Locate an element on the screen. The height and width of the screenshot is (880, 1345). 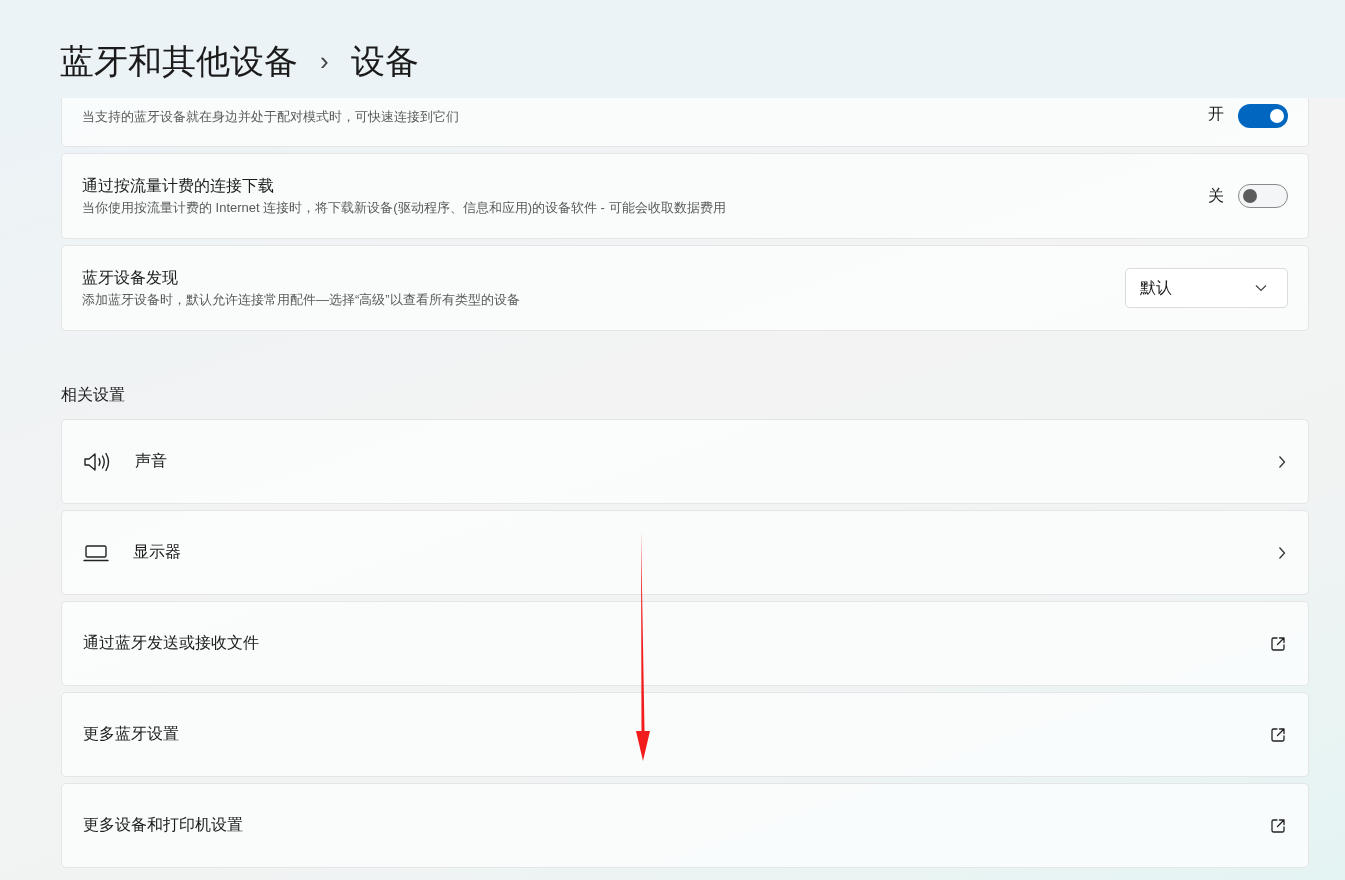
link-label: 声音 is located at coordinates (151, 461).